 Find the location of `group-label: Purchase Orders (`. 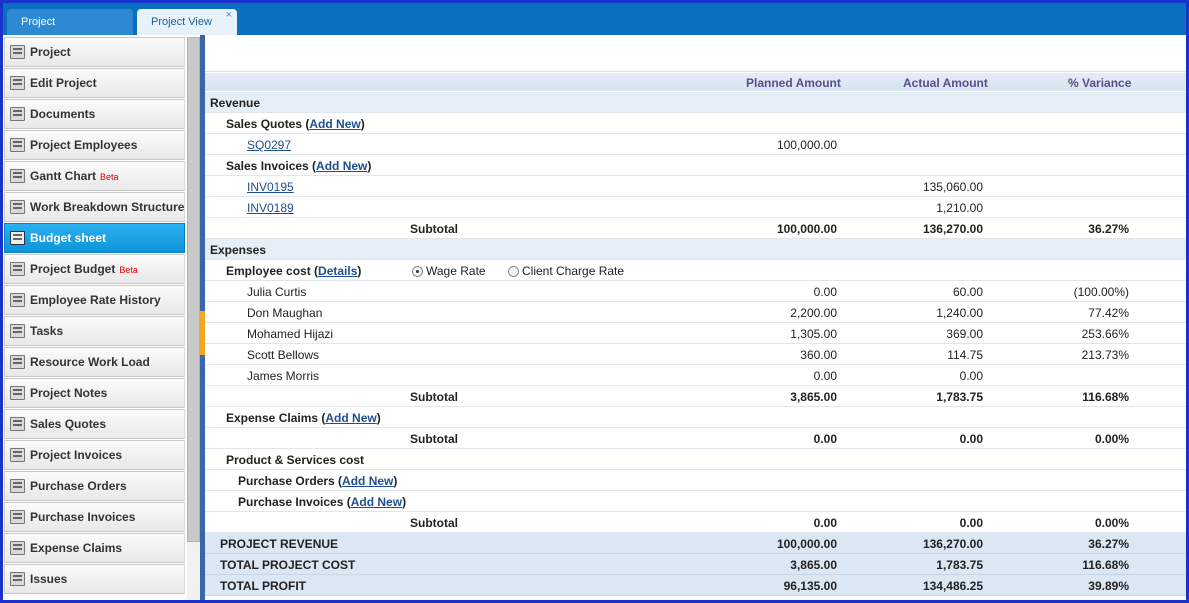

group-label: Purchase Orders ( is located at coordinates (290, 481).